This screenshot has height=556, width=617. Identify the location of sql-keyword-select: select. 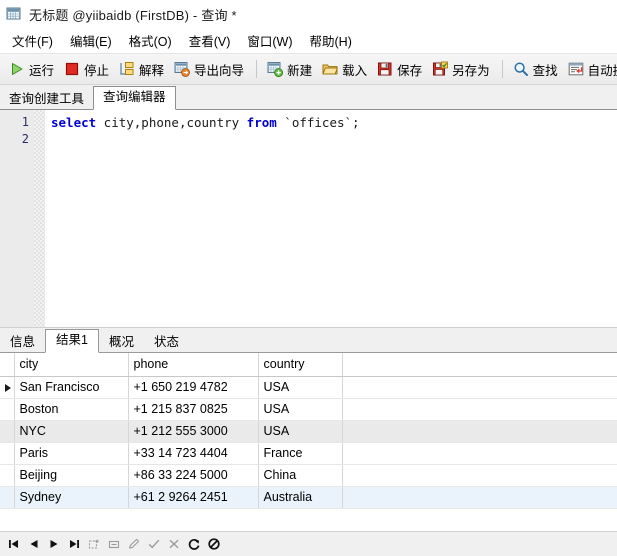
(74, 122).